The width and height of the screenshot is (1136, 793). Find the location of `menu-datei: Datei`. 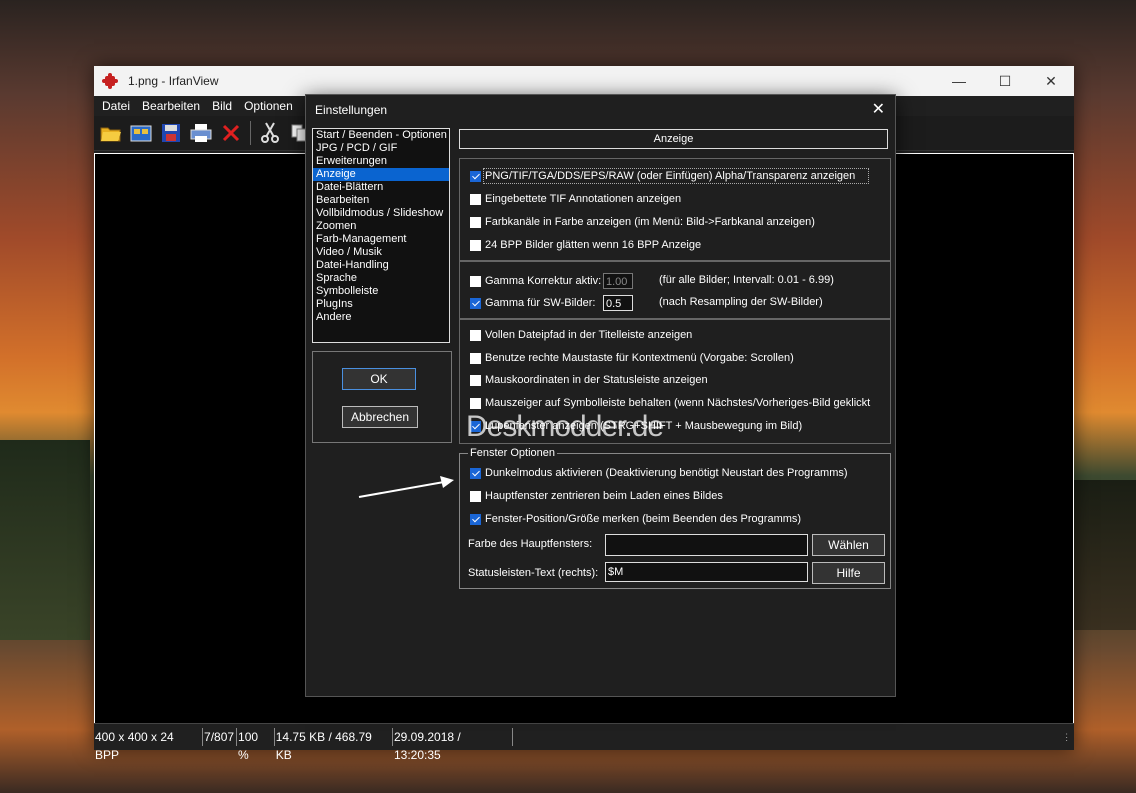

menu-datei: Datei is located at coordinates (116, 106).